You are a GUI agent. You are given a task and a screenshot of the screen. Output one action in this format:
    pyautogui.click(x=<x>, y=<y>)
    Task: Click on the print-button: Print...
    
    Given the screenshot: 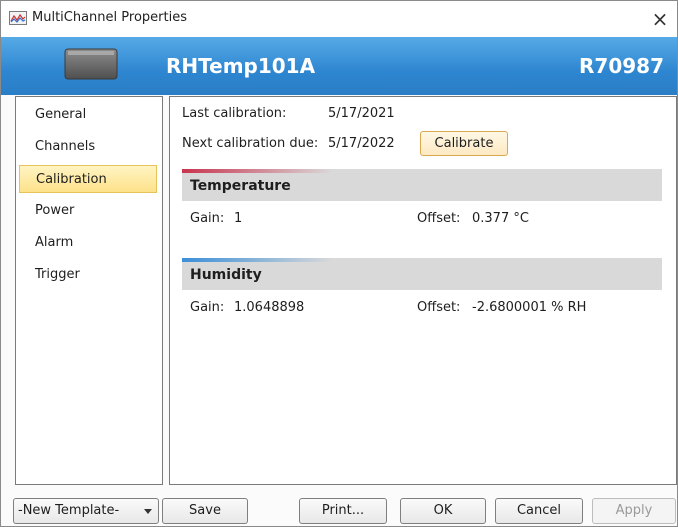 What is the action you would take?
    pyautogui.click(x=343, y=511)
    